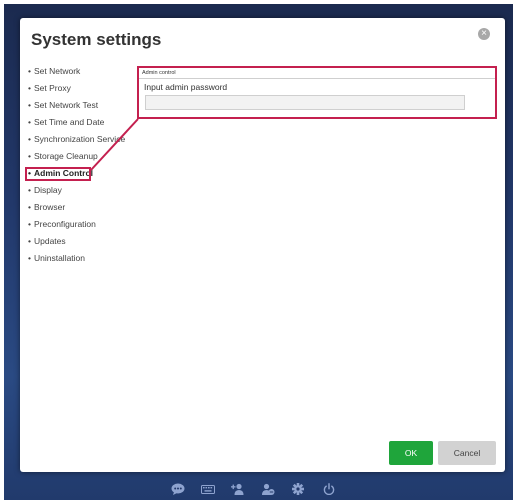  I want to click on nav-item-storage-cleanup: • Storage Cleanup, so click(76, 159).